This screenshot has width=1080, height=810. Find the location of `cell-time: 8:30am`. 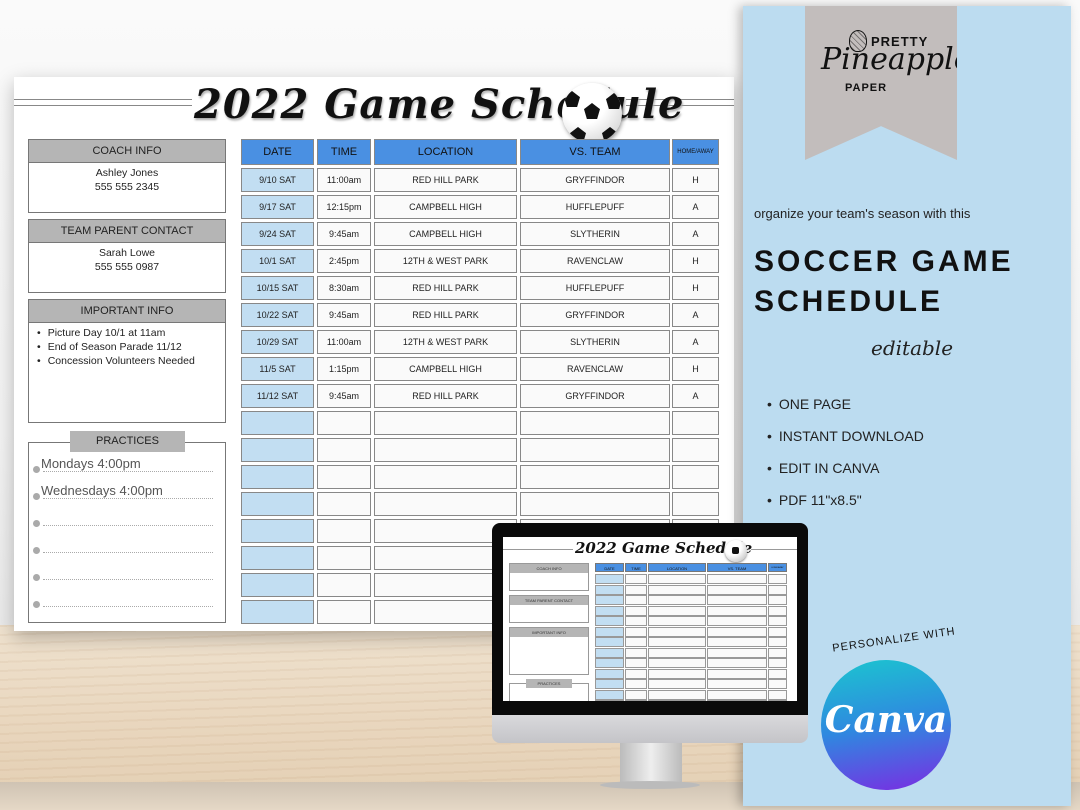

cell-time: 8:30am is located at coordinates (344, 288).